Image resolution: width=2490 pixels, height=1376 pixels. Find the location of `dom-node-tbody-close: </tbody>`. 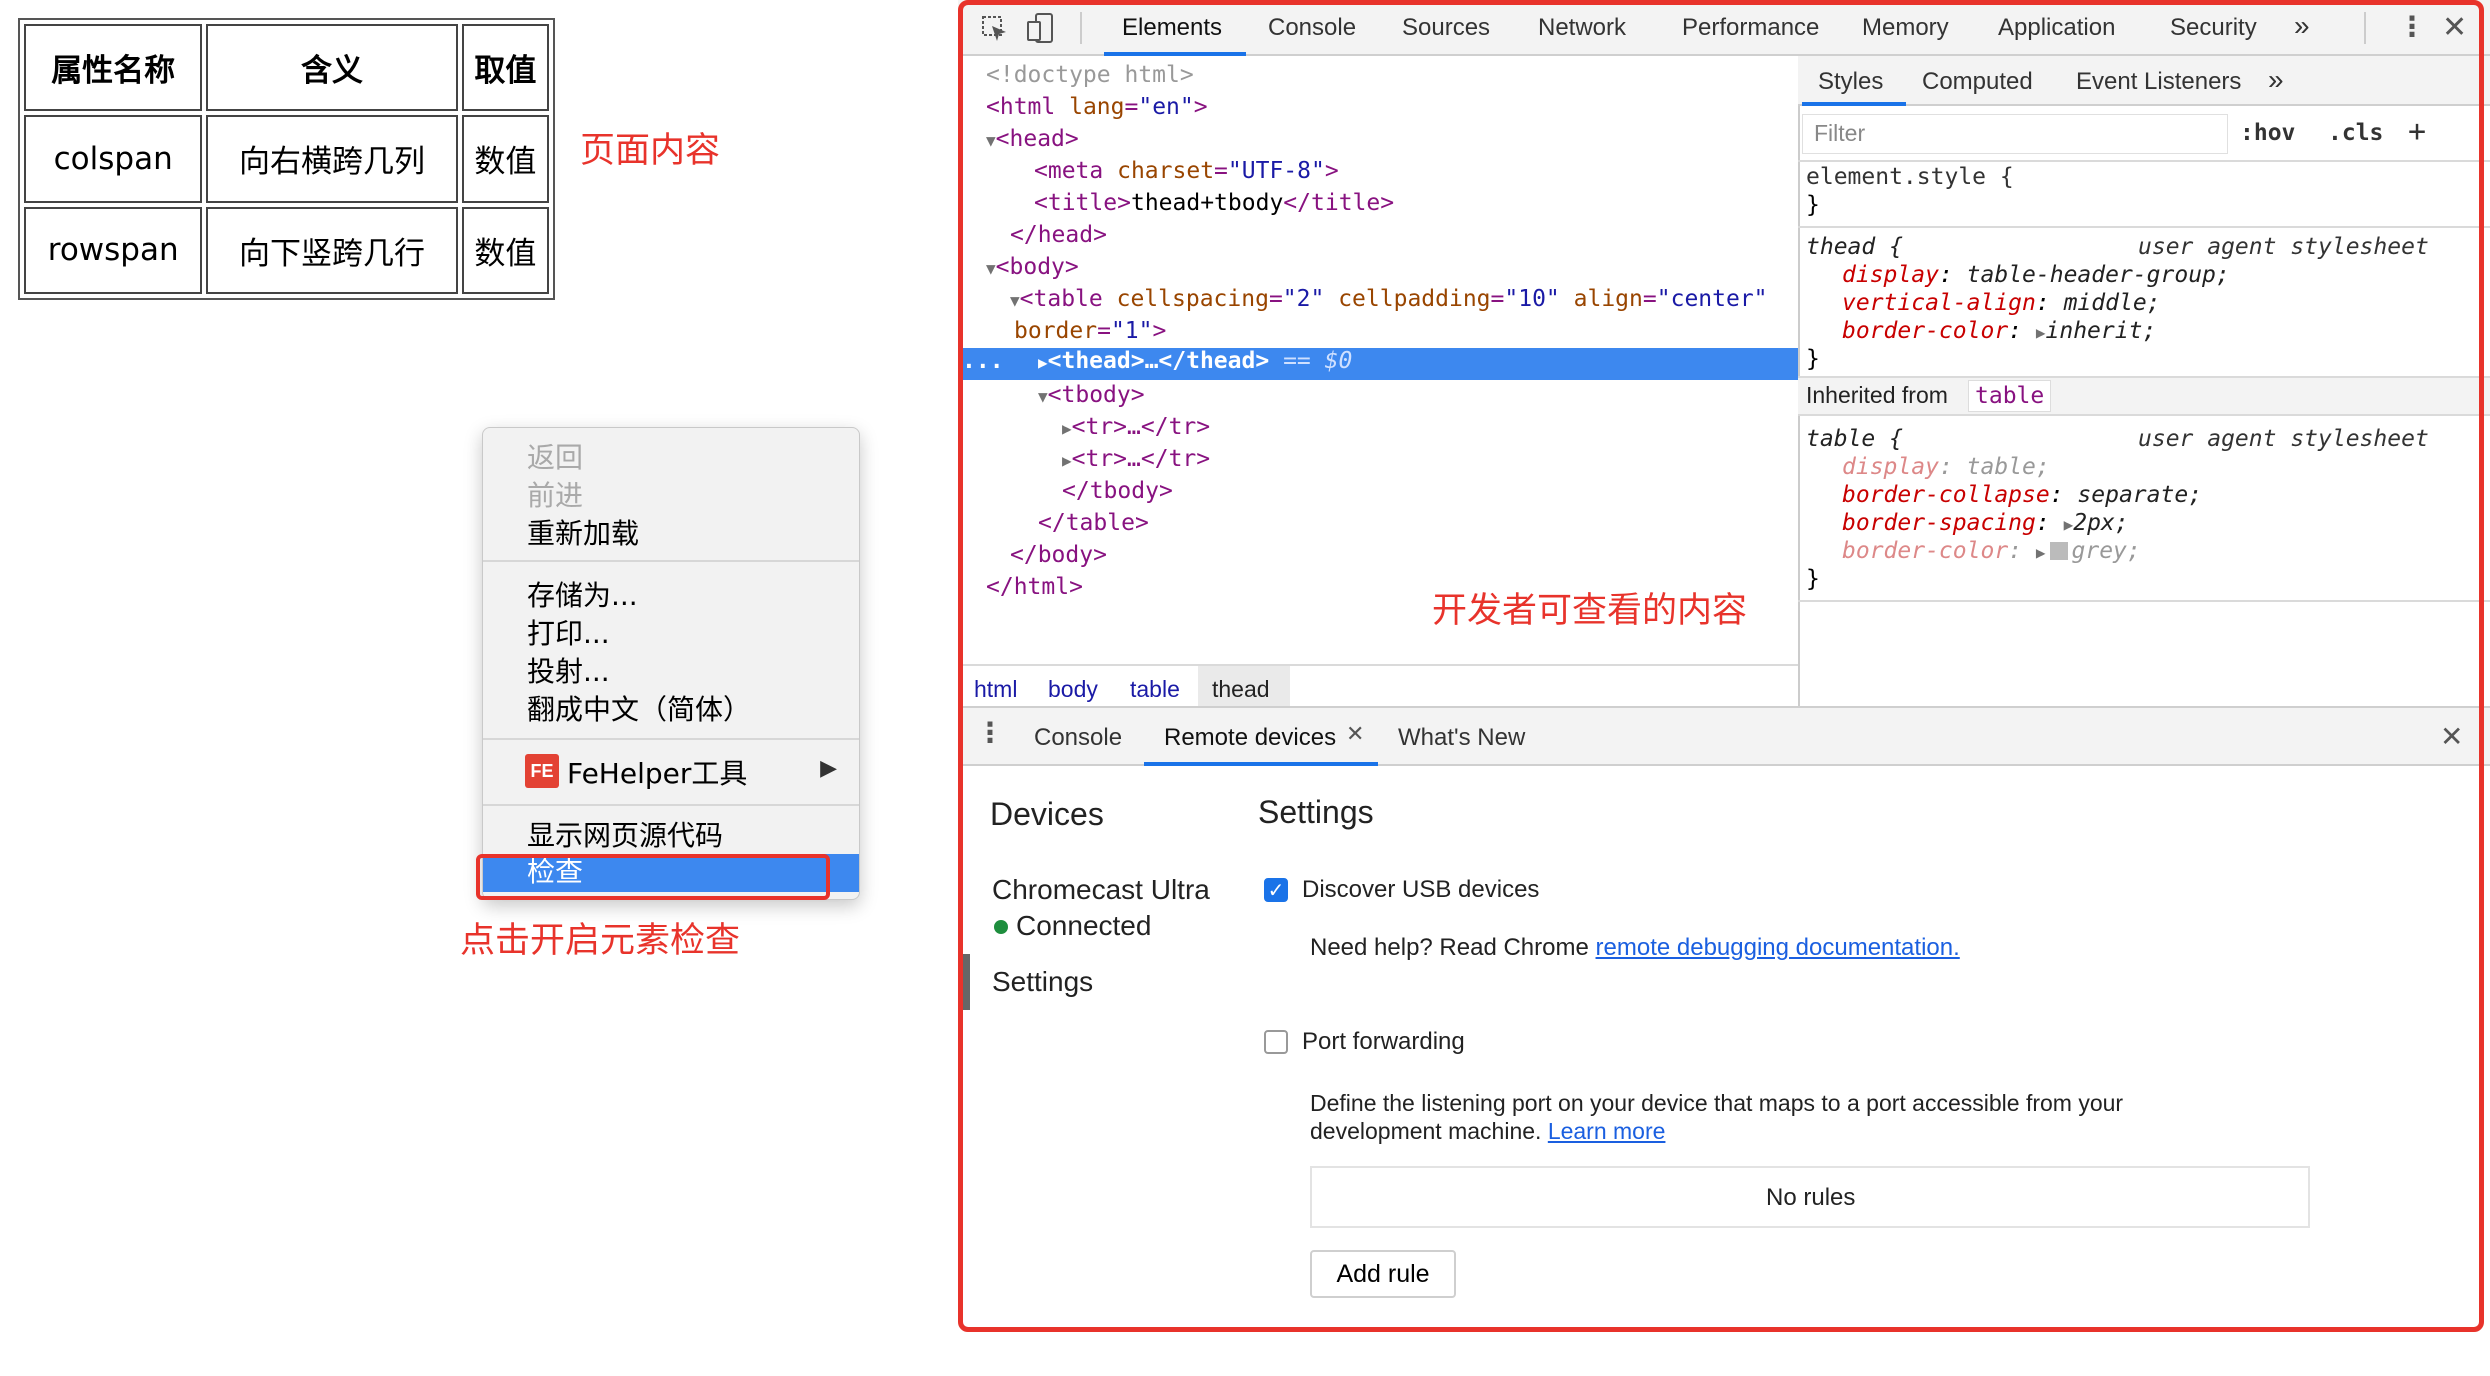

dom-node-tbody-close: </tbody> is located at coordinates (1117, 491).